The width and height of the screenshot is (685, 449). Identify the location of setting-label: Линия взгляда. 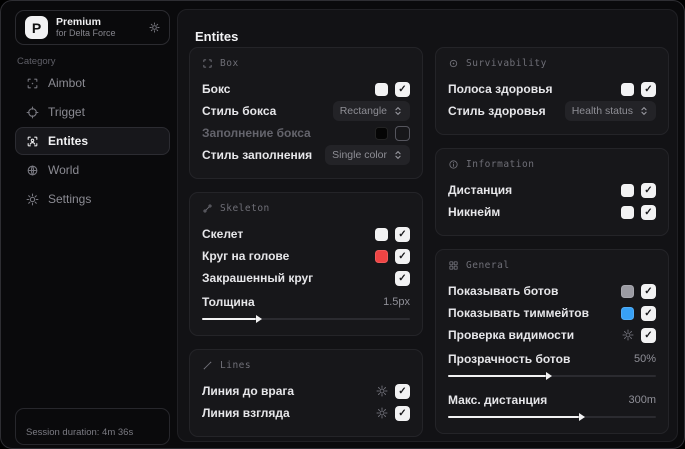
(246, 413).